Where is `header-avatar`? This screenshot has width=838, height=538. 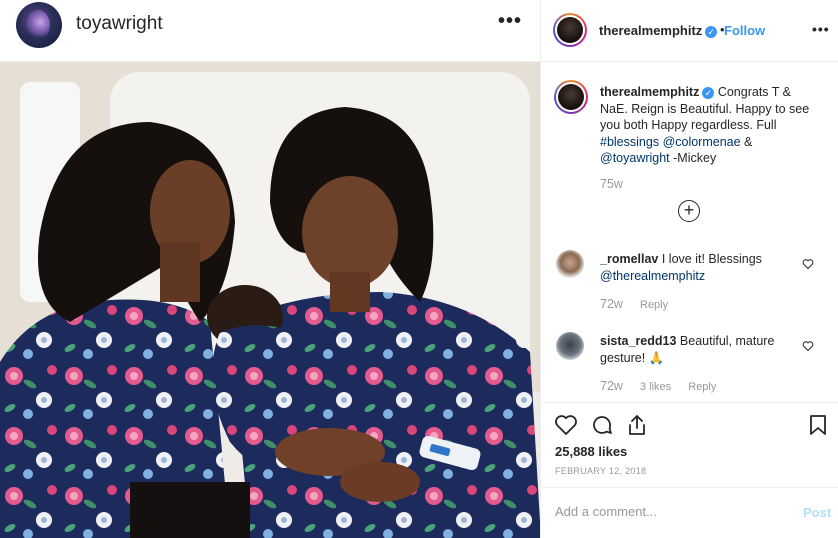 header-avatar is located at coordinates (570, 30).